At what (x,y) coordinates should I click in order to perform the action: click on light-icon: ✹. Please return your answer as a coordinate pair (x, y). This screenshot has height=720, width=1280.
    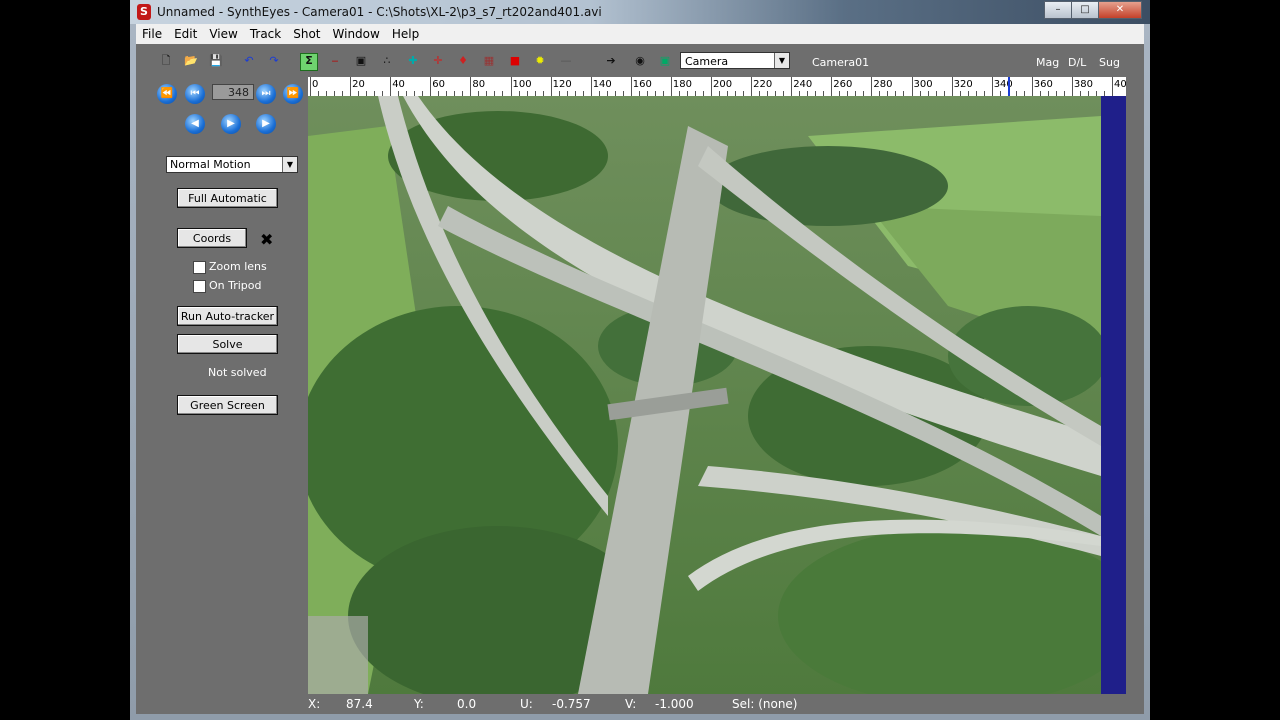
    Looking at the image, I should click on (540, 61).